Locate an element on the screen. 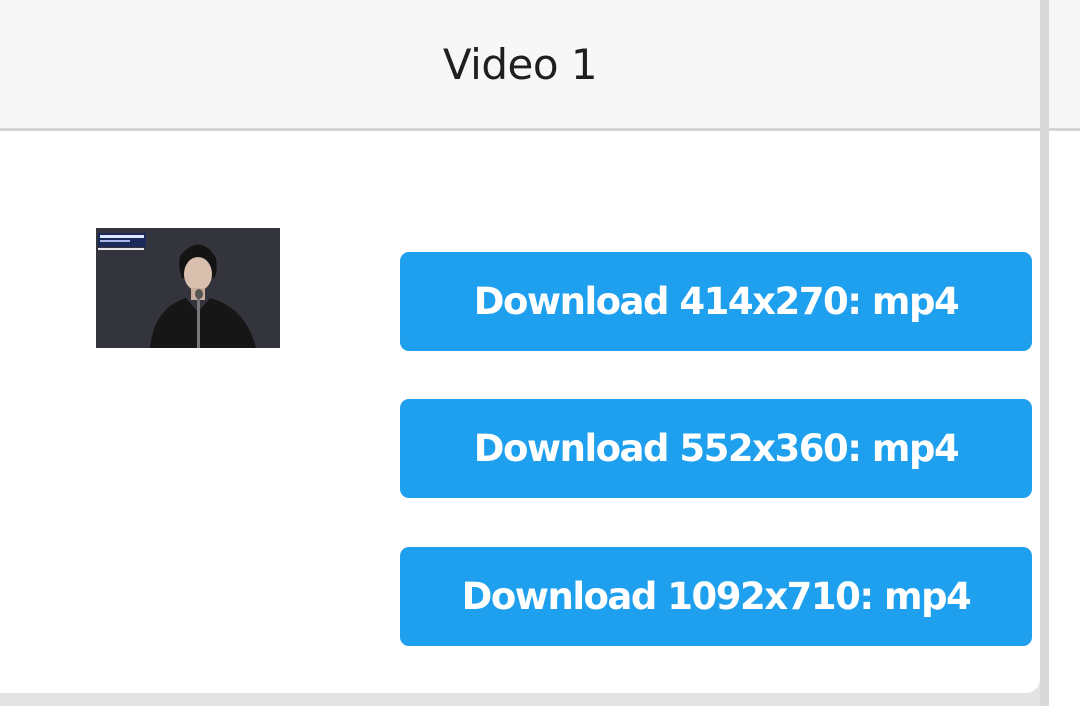 The image size is (1080, 706). scrollbar-track is located at coordinates (1044, 353).